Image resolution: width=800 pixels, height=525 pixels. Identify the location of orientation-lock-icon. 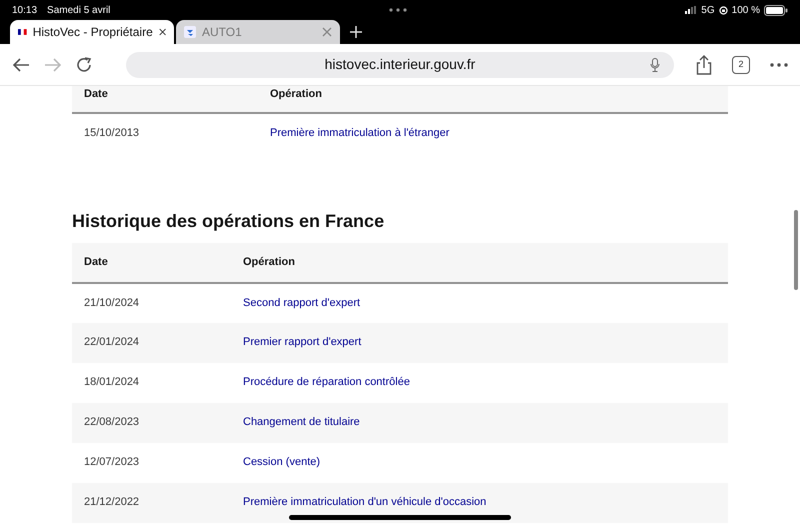
(723, 10).